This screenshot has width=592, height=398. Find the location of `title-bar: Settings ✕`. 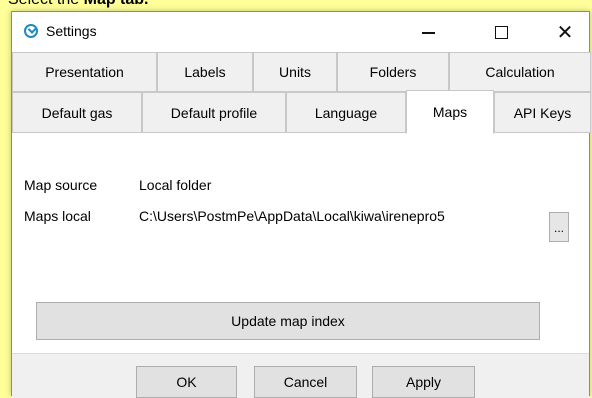

title-bar: Settings ✕ is located at coordinates (300, 32).